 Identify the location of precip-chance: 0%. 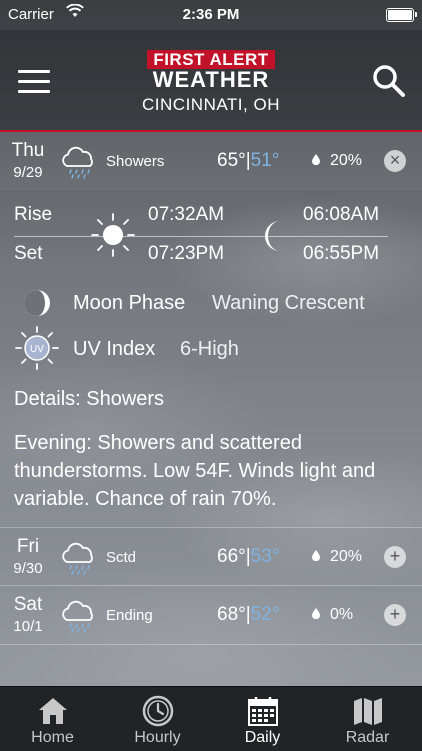
(342, 614).